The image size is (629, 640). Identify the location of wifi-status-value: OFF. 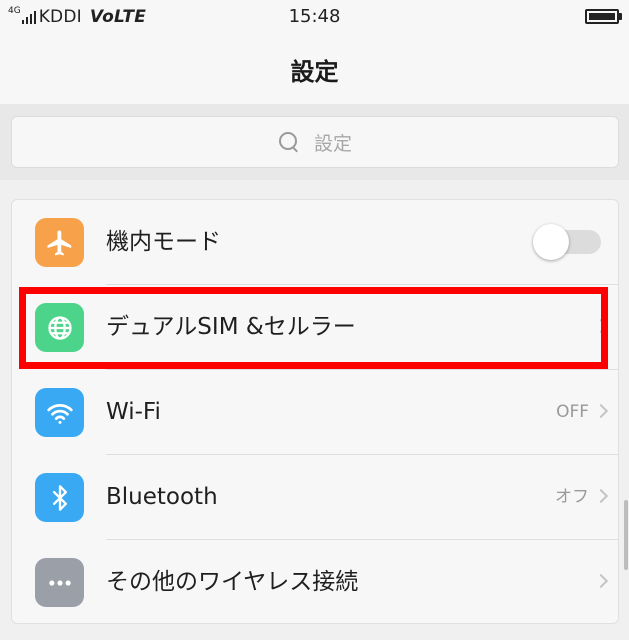
(572, 412).